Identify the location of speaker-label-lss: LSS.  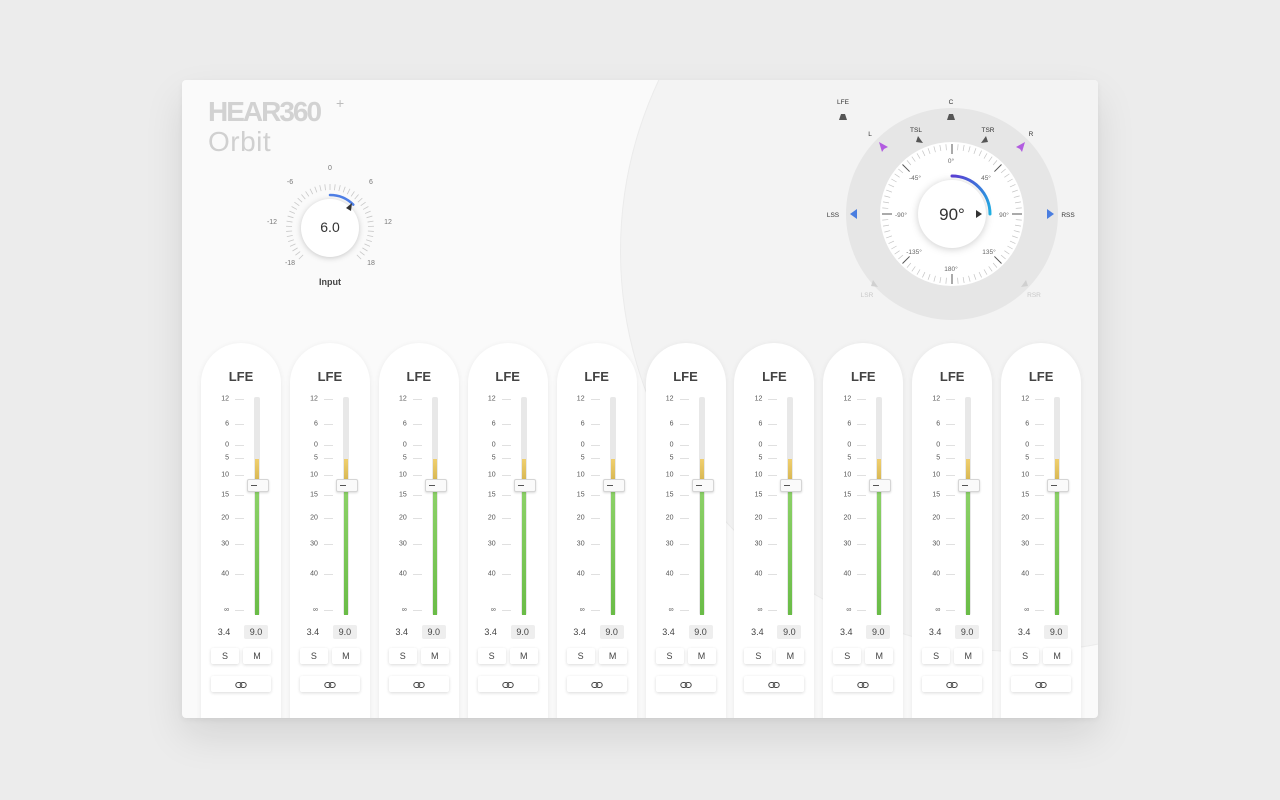
(833, 215).